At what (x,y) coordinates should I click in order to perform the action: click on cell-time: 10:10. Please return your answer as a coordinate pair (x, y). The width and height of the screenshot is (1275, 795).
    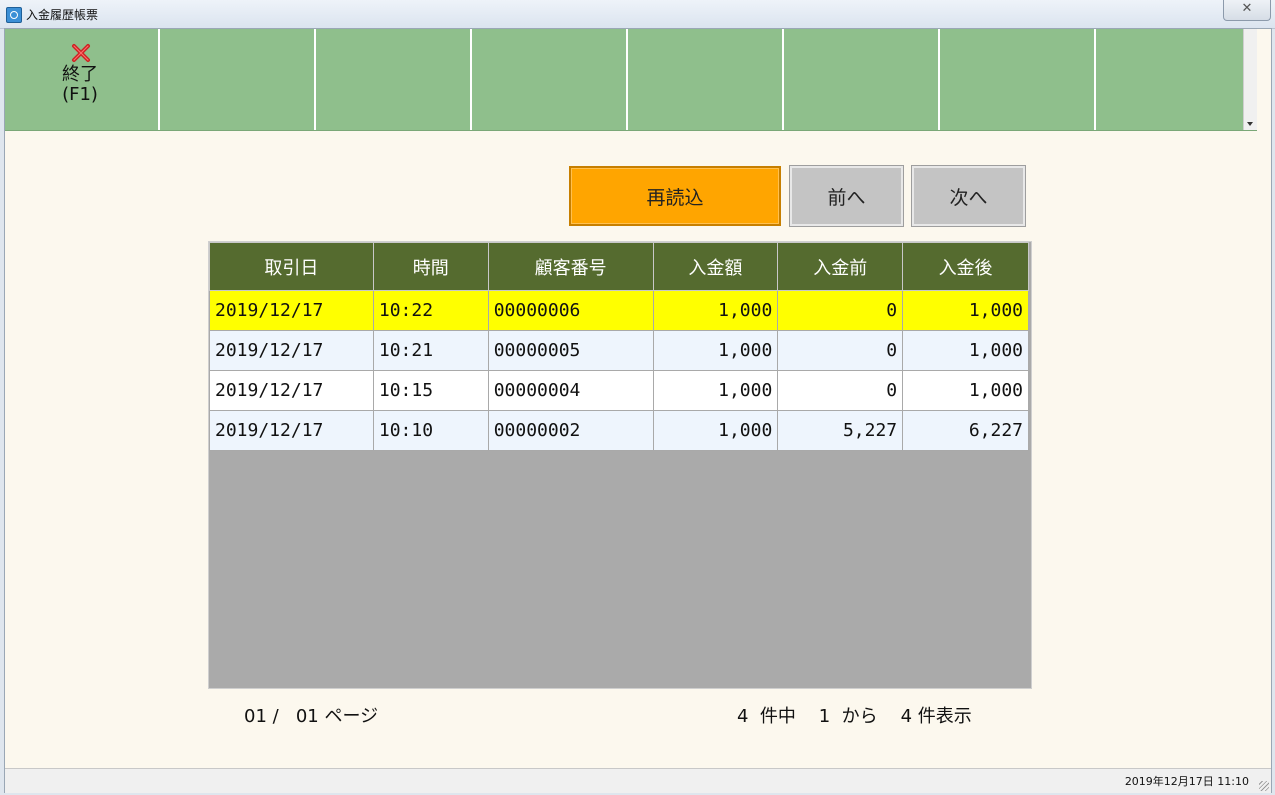
    Looking at the image, I should click on (430, 430).